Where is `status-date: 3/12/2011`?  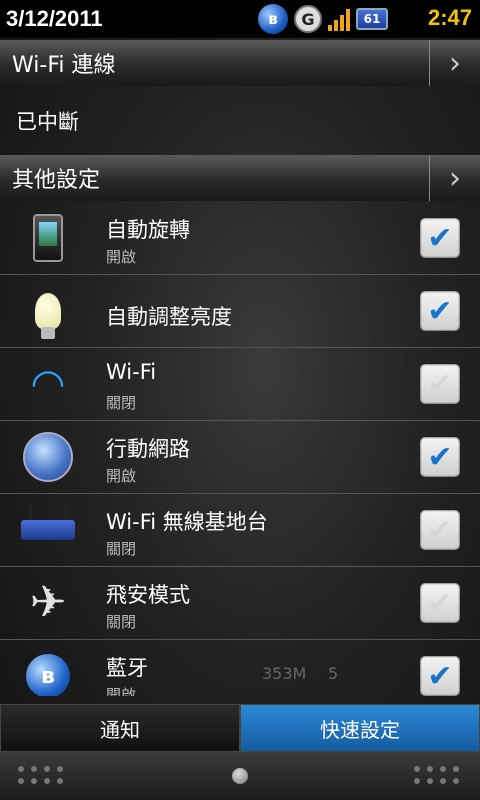 status-date: 3/12/2011 is located at coordinates (54, 18).